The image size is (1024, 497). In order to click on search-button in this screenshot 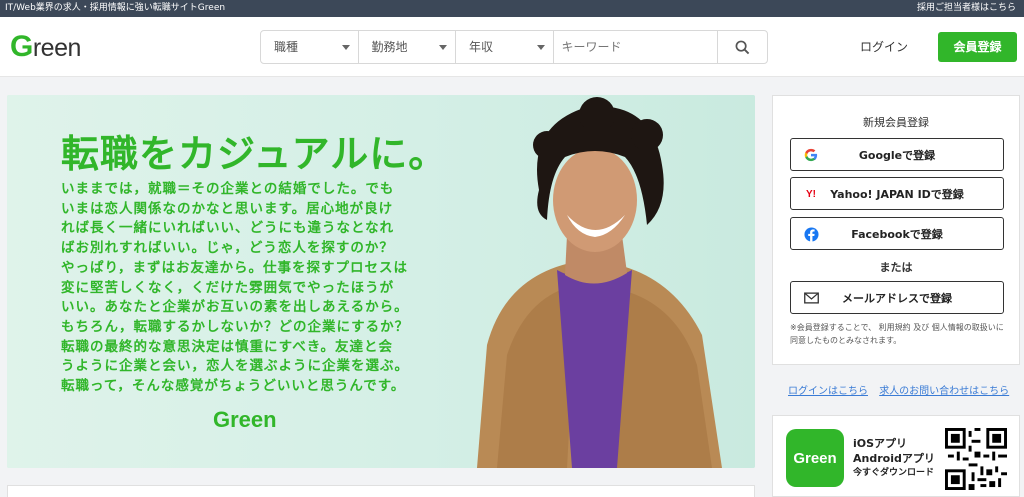, I will do `click(742, 47)`.